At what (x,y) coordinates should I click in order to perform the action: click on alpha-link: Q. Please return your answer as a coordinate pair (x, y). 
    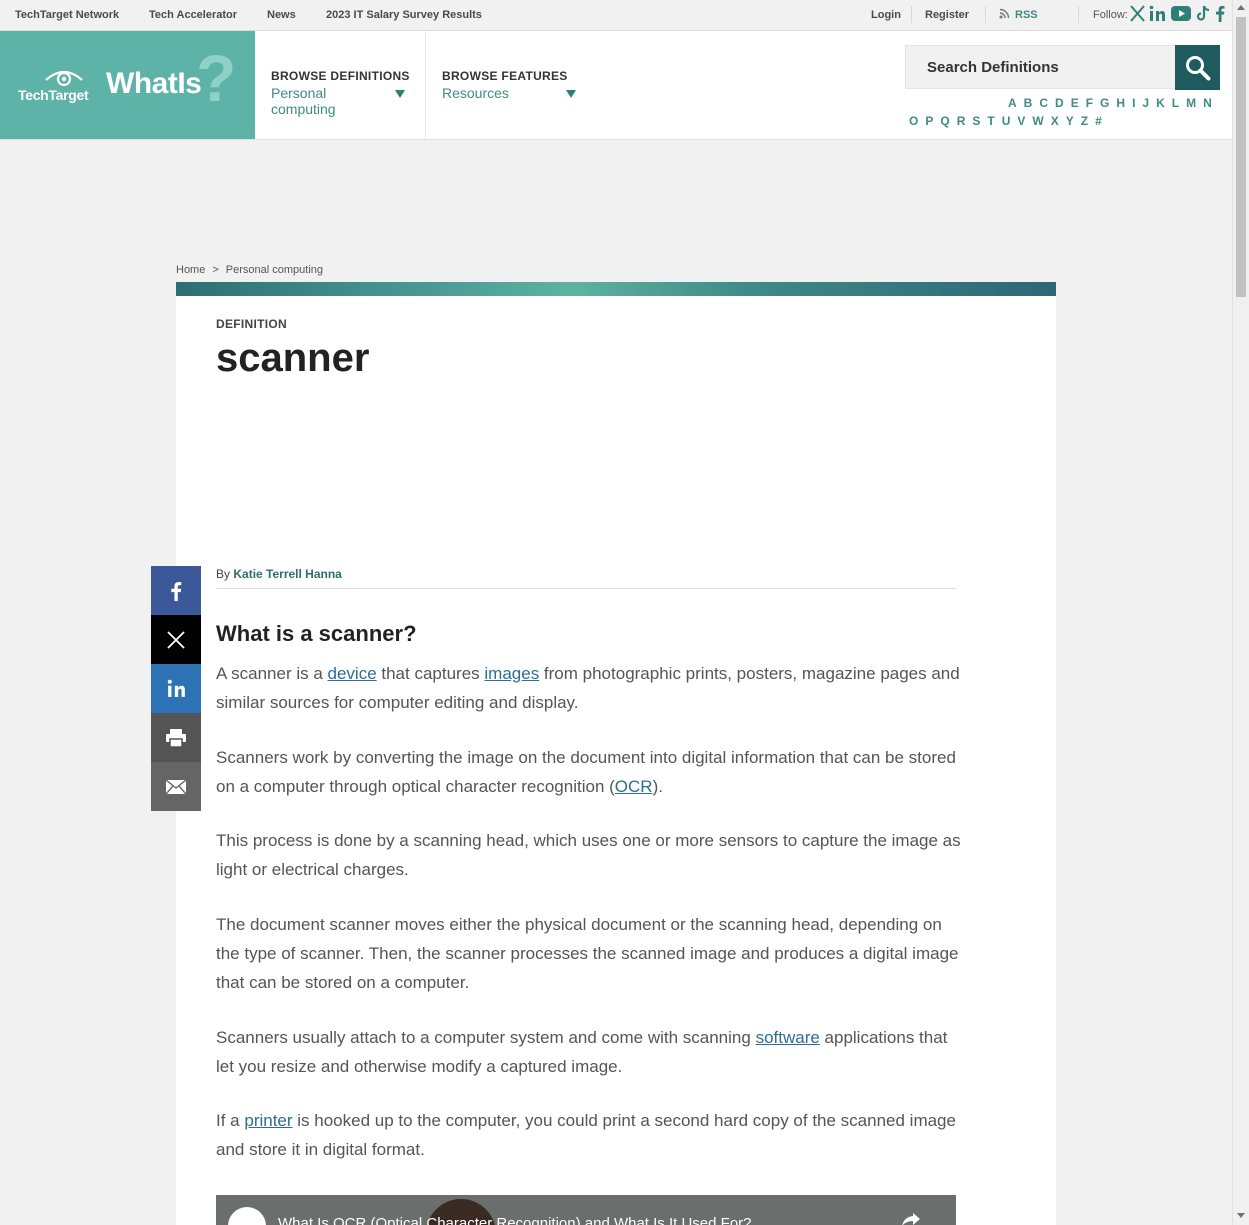
    Looking at the image, I should click on (944, 121).